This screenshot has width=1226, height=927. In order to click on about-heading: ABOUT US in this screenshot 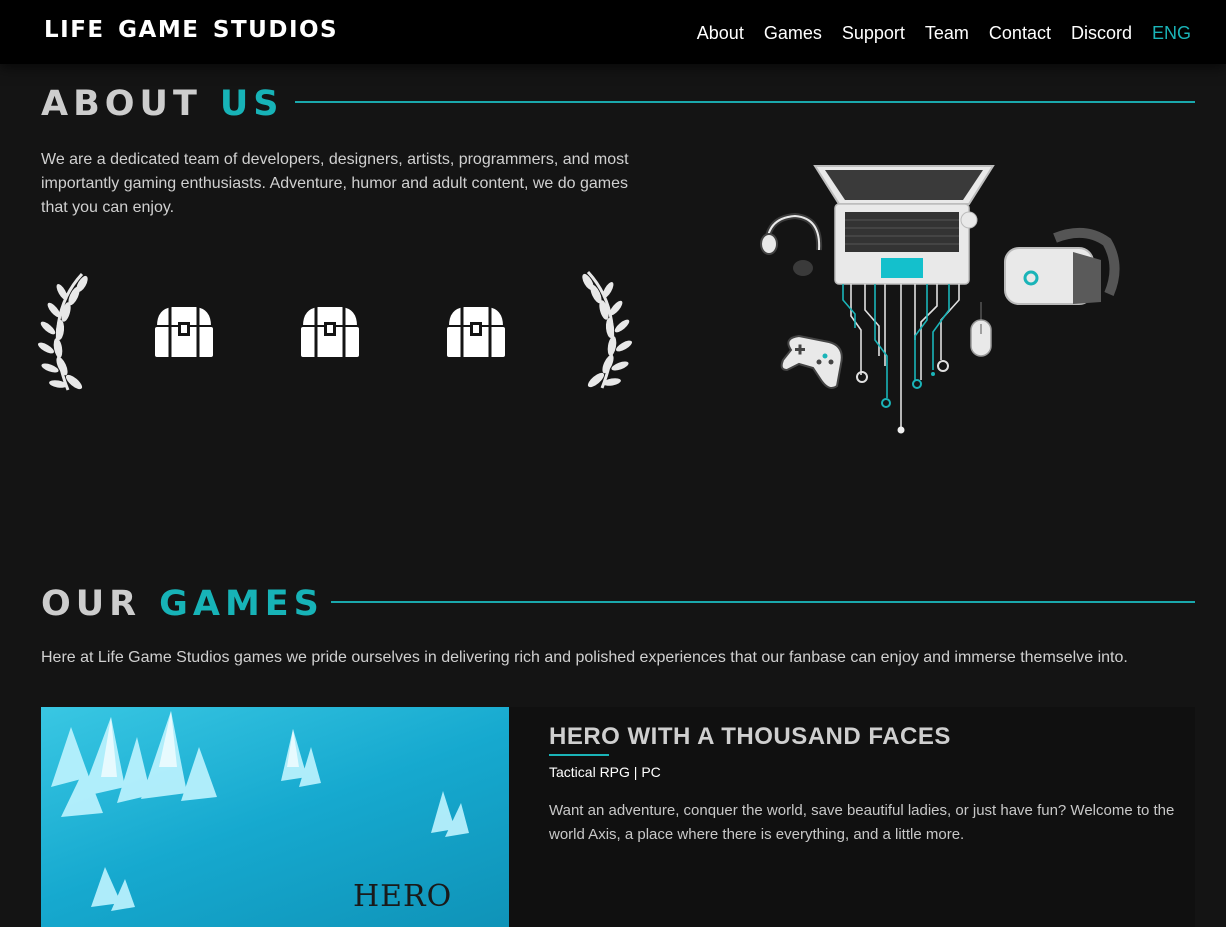, I will do `click(162, 104)`.